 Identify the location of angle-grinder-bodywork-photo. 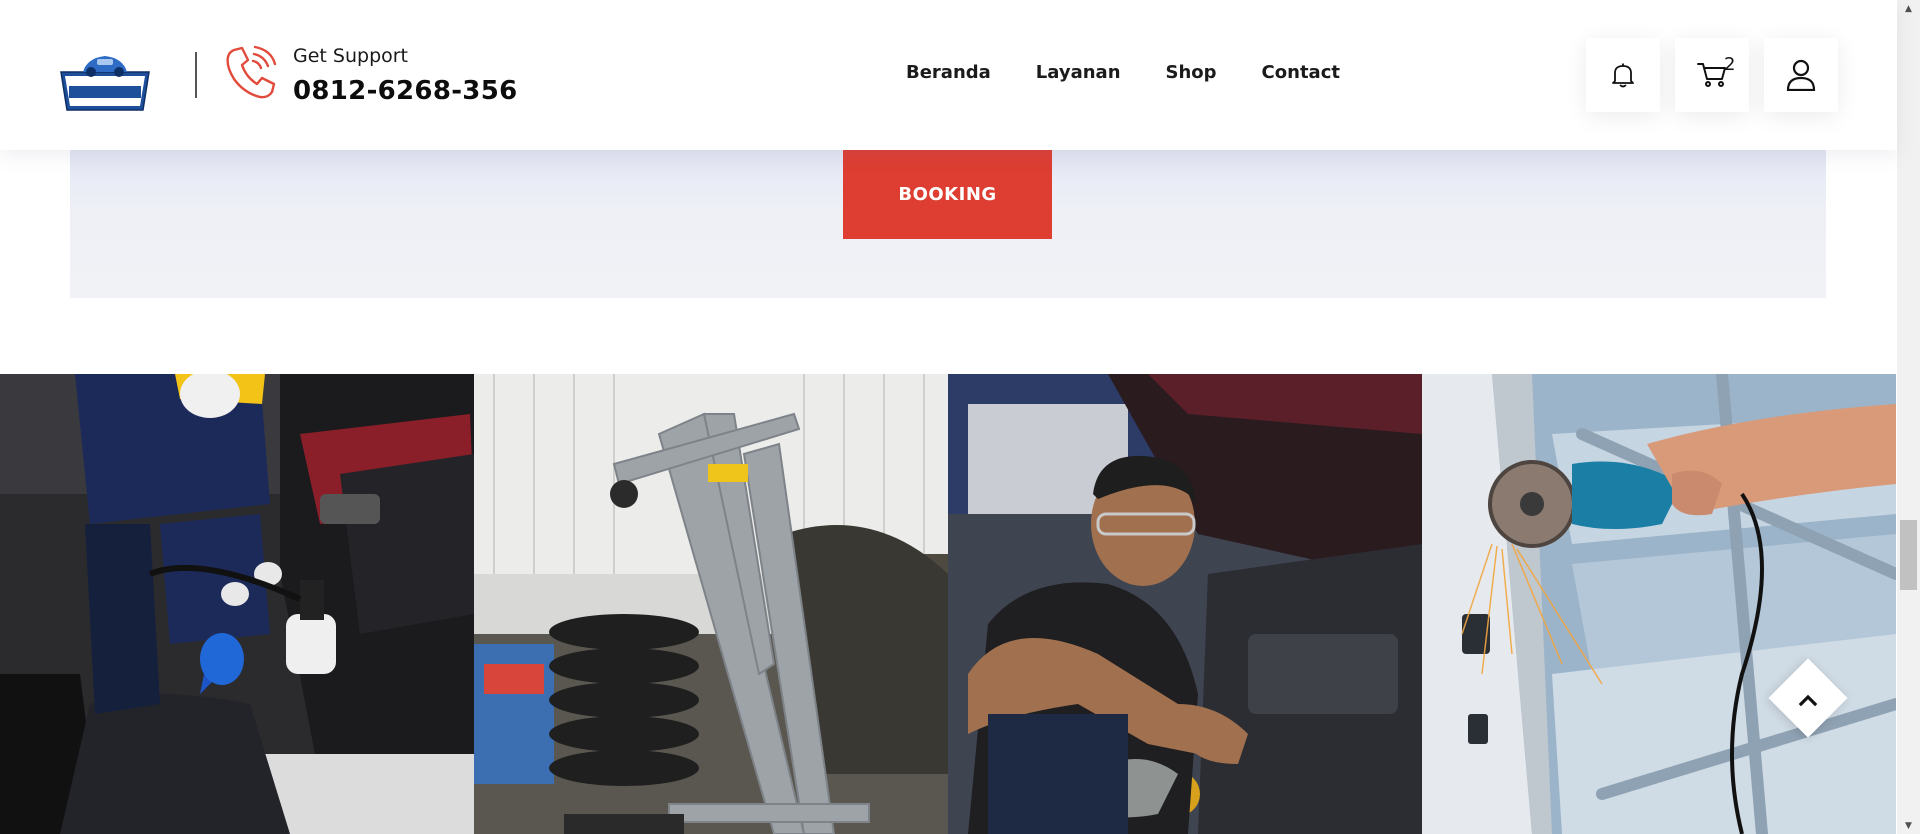
(1659, 604).